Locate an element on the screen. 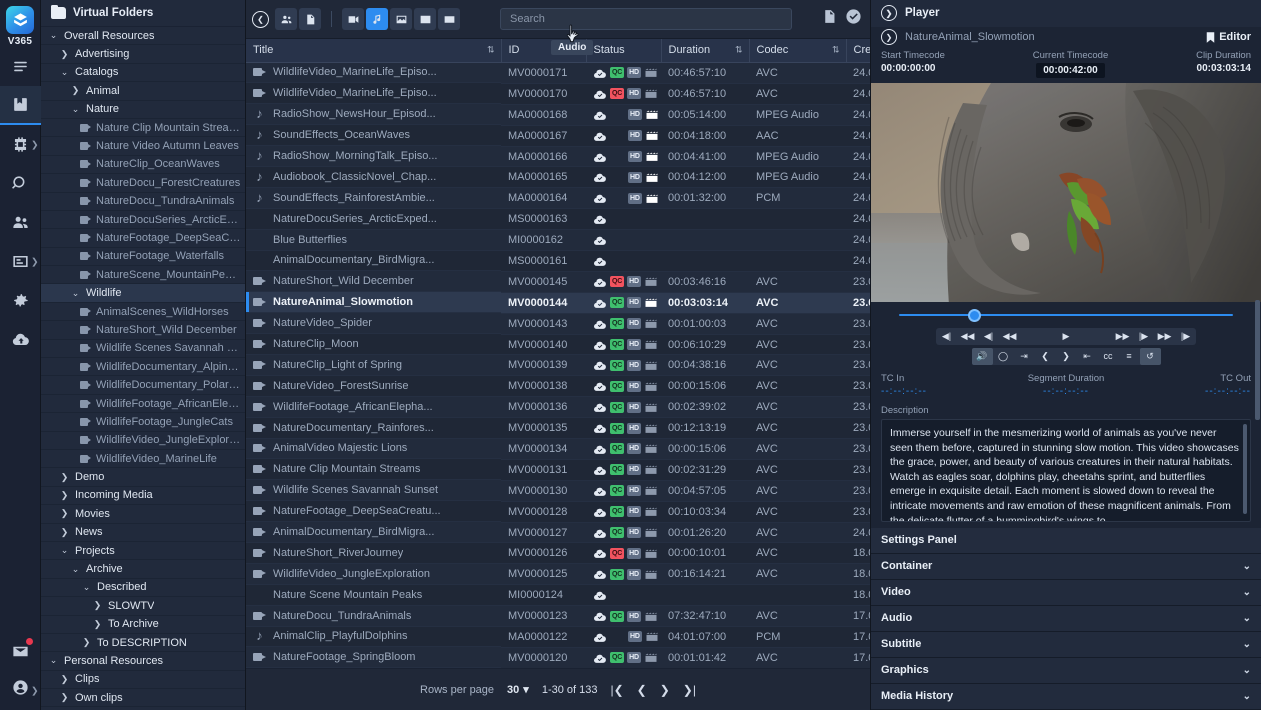  rail-item-menu is located at coordinates (20, 66).